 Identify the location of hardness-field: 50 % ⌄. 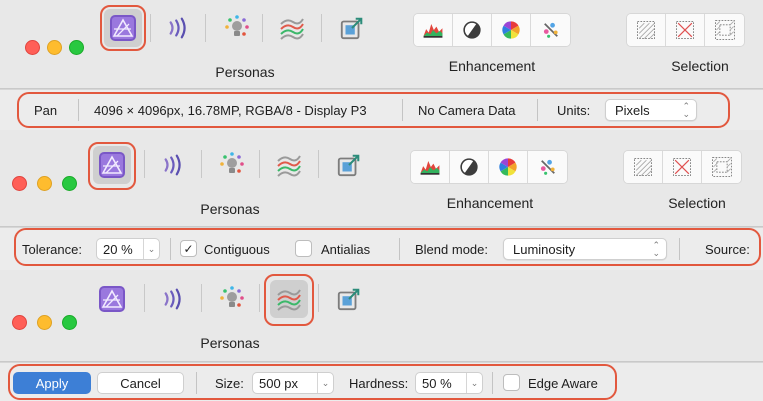
(449, 383).